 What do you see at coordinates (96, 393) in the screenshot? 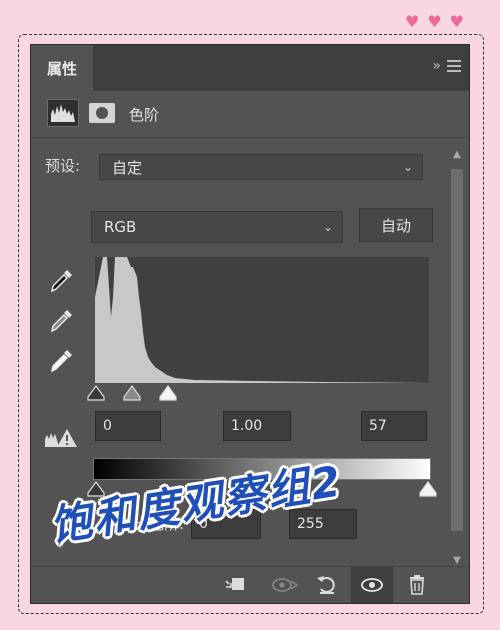
I see `input-black-slider` at bounding box center [96, 393].